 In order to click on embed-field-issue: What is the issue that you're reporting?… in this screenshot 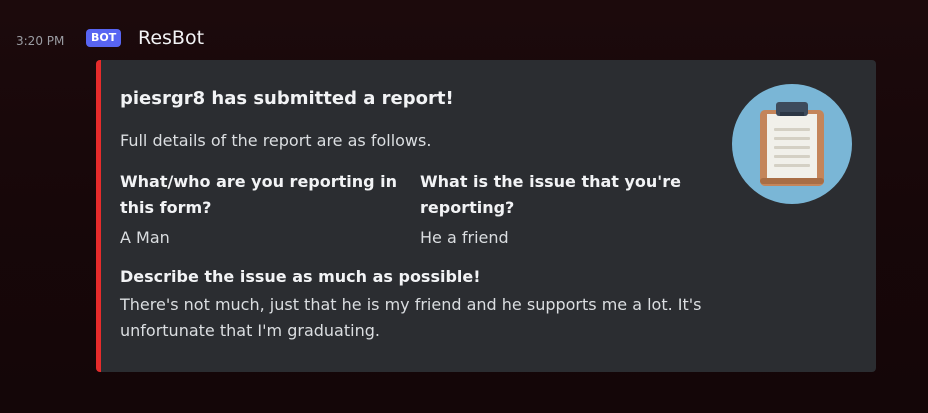, I will do `click(565, 210)`.